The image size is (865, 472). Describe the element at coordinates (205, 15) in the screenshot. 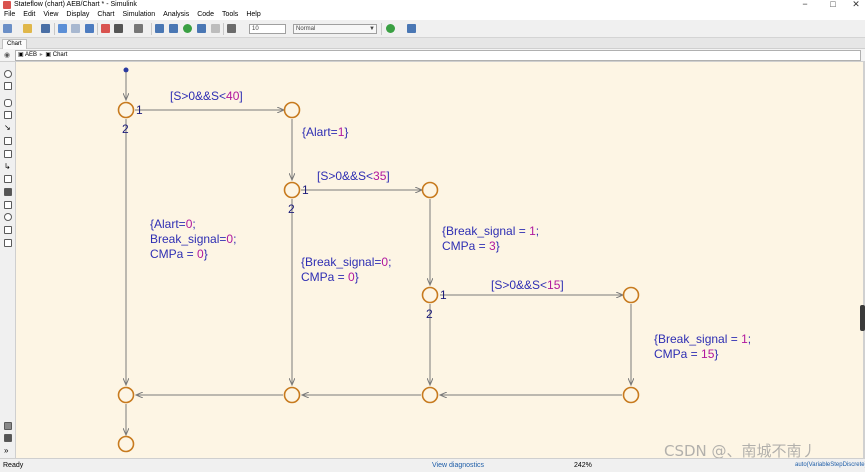

I see `menu-code: Code` at that location.